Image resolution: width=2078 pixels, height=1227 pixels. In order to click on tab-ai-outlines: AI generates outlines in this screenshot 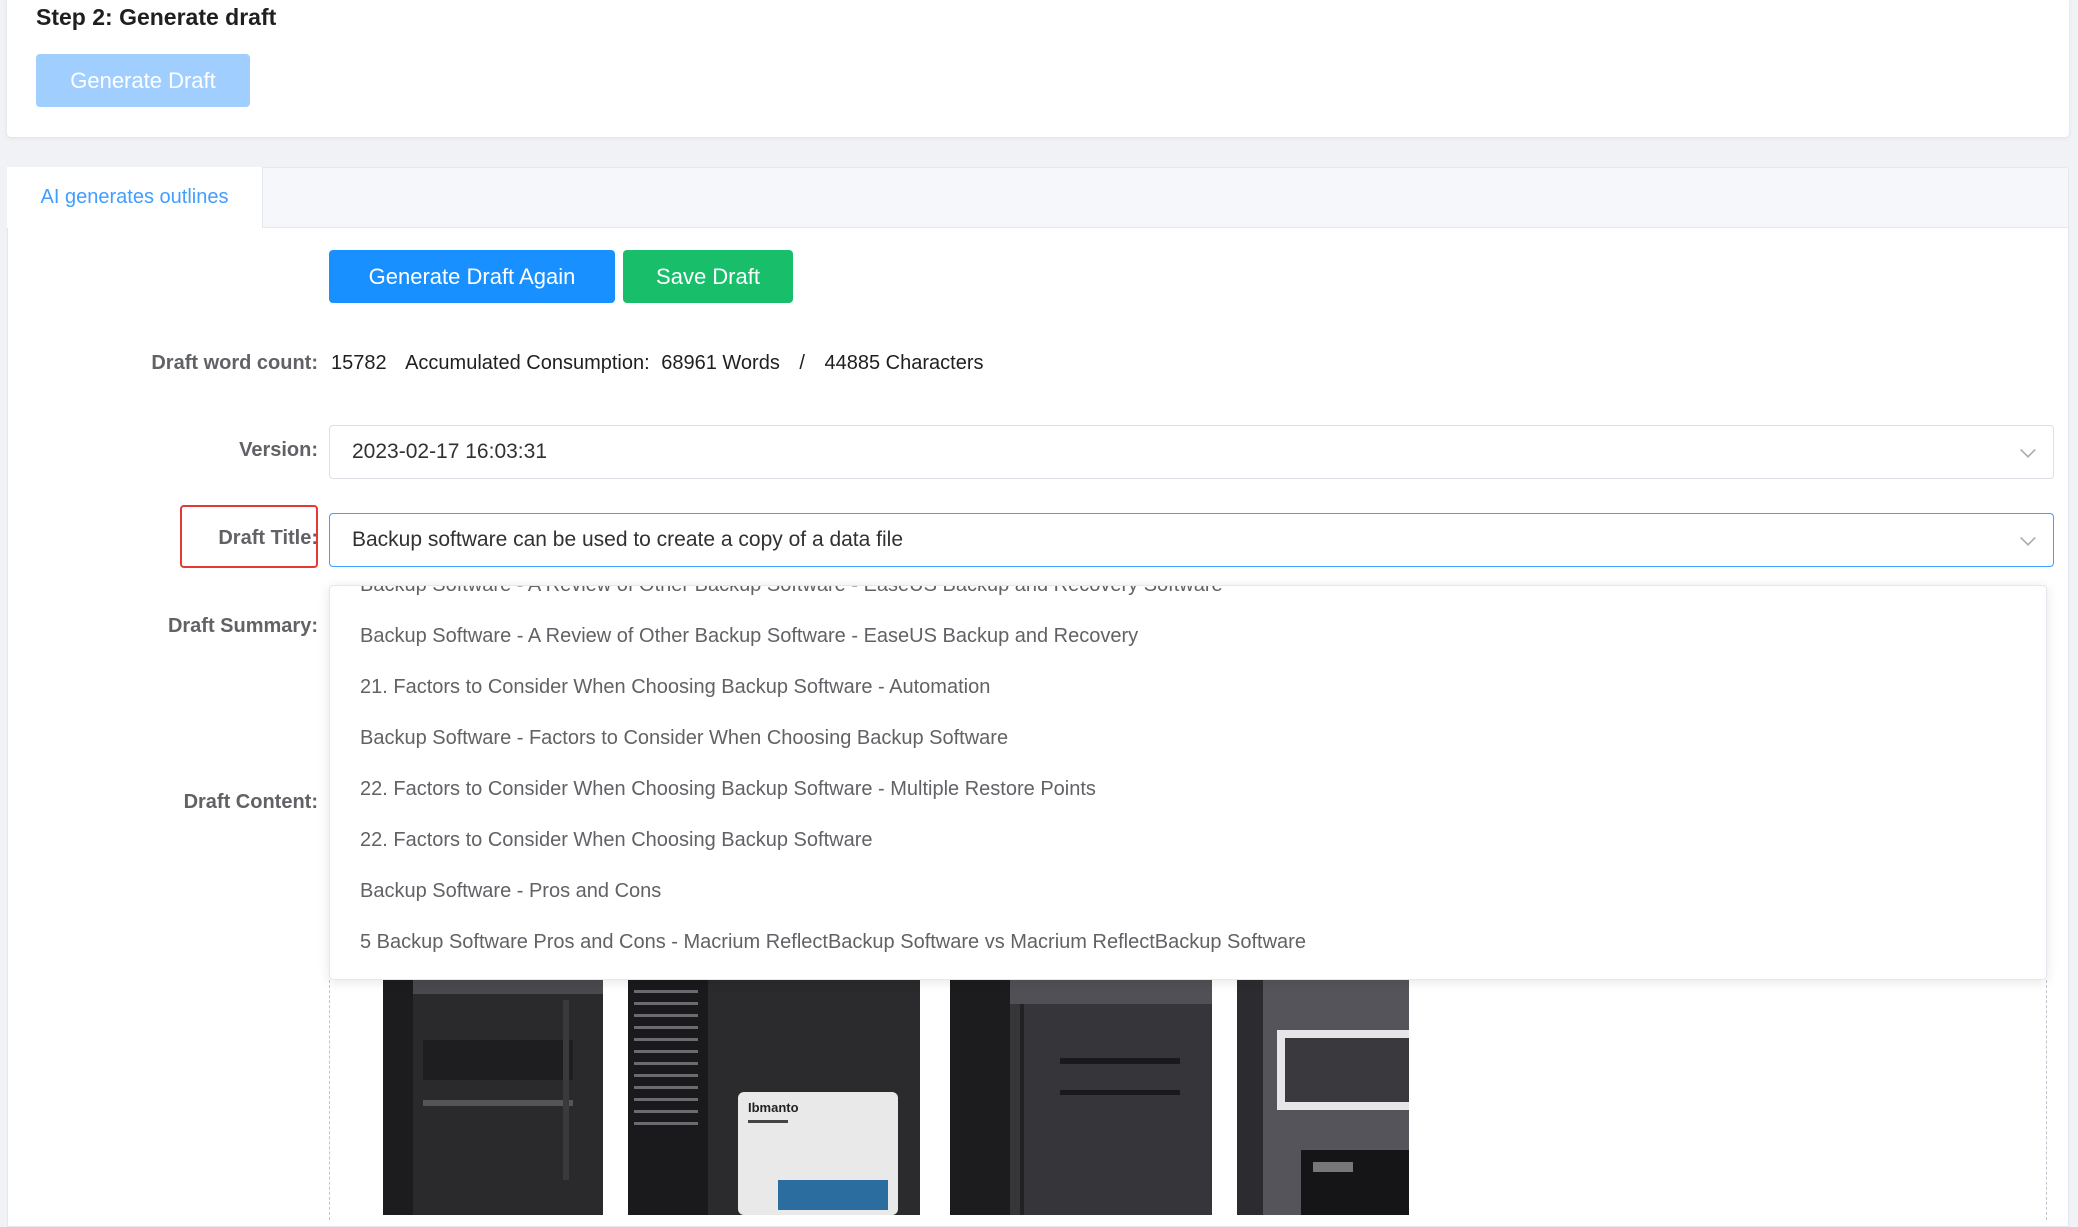, I will do `click(135, 197)`.